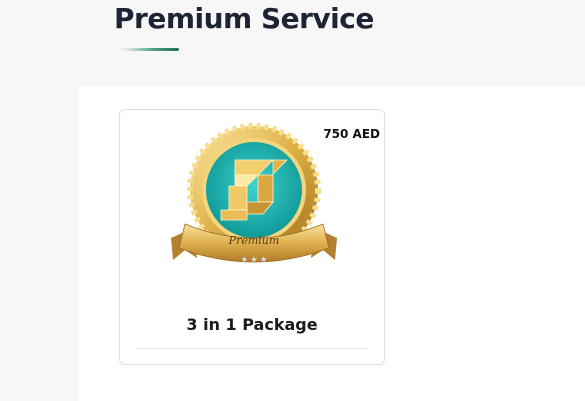  I want to click on premium-medal-icon: Premium ★ ★ ★, so click(254, 193).